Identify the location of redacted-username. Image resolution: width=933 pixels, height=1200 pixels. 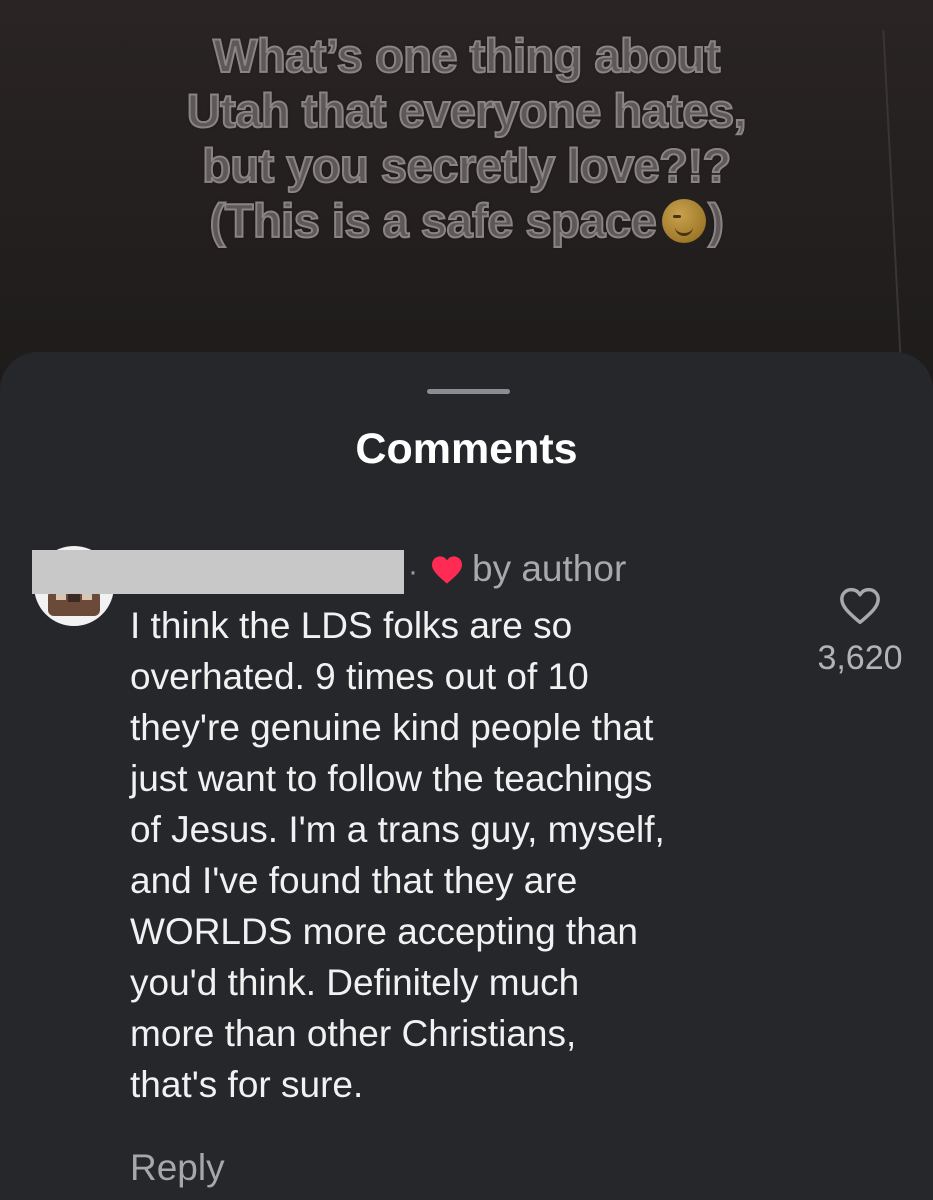
(218, 572).